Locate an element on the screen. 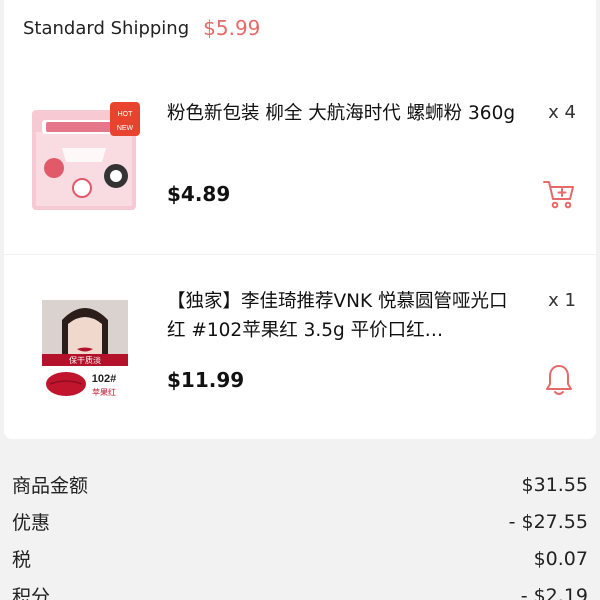  summary-row-points: 积分 - $2.19 is located at coordinates (300, 588).